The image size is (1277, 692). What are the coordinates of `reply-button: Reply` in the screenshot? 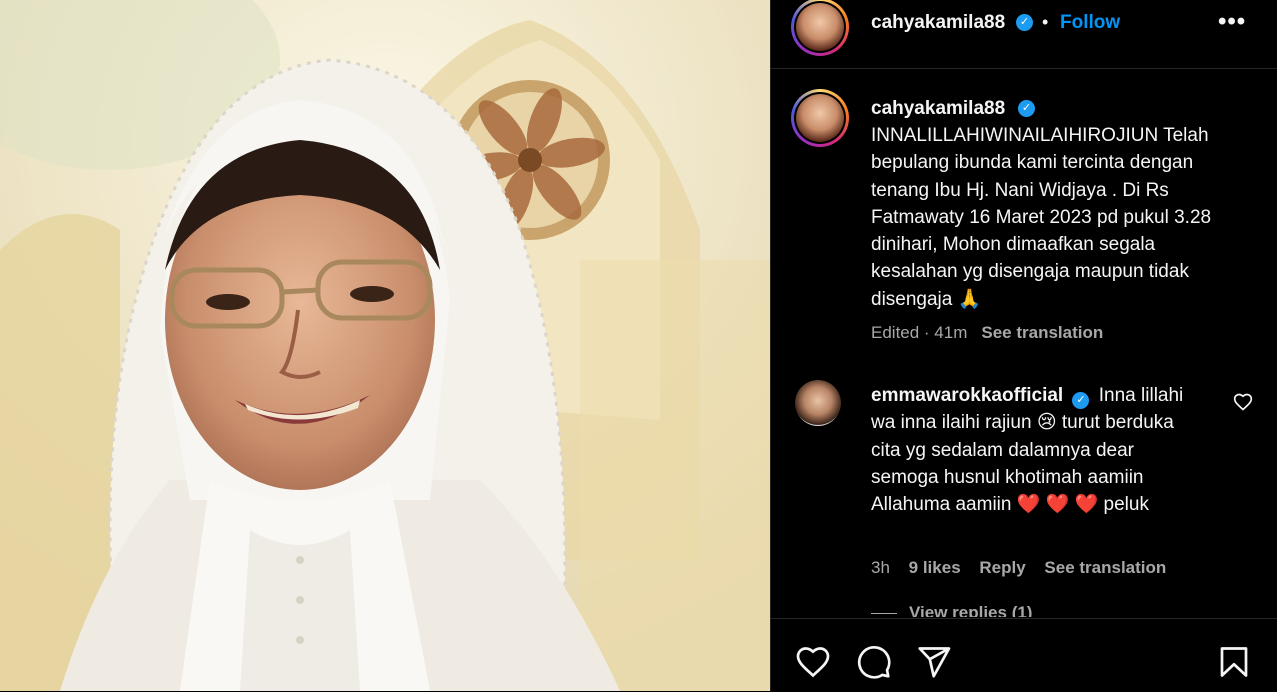 It's located at (1002, 567).